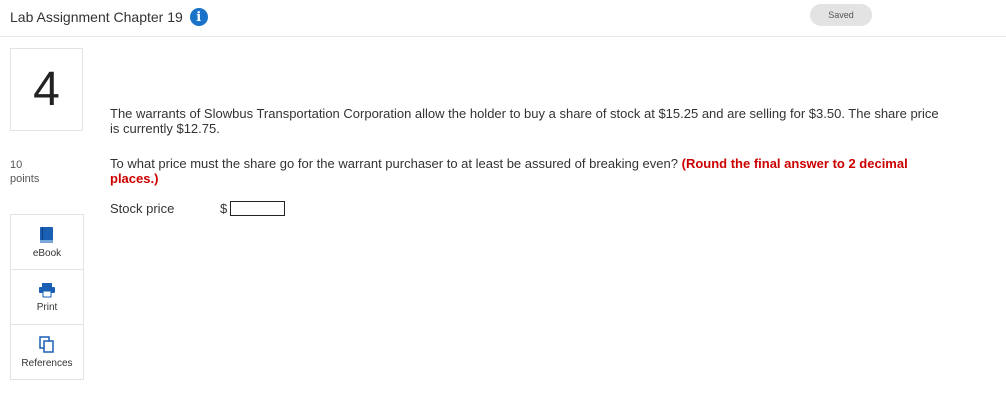  What do you see at coordinates (258, 208) in the screenshot?
I see `stock-price-input` at bounding box center [258, 208].